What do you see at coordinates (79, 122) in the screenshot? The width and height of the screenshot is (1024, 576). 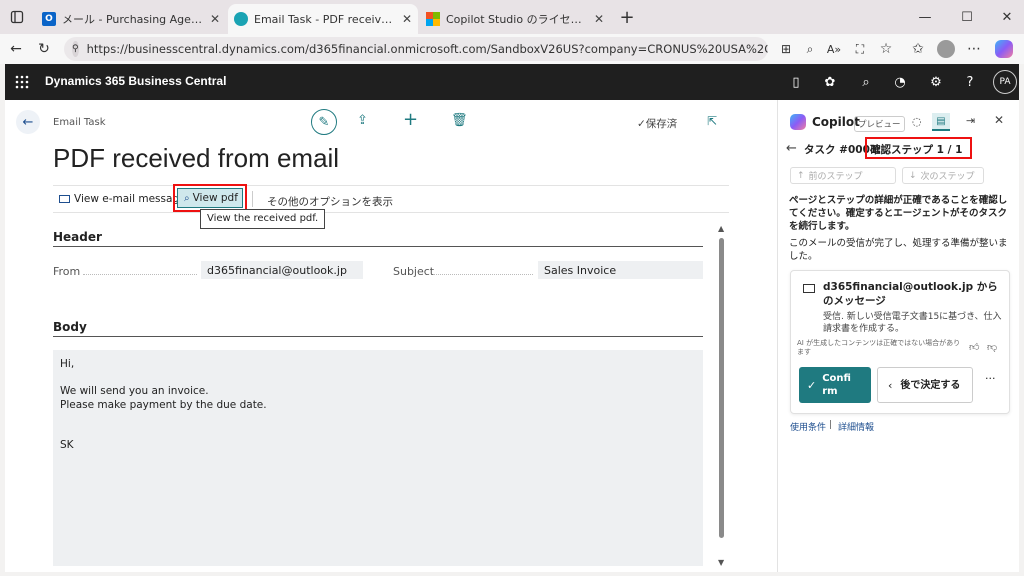 I see `page-caption: Email Task` at bounding box center [79, 122].